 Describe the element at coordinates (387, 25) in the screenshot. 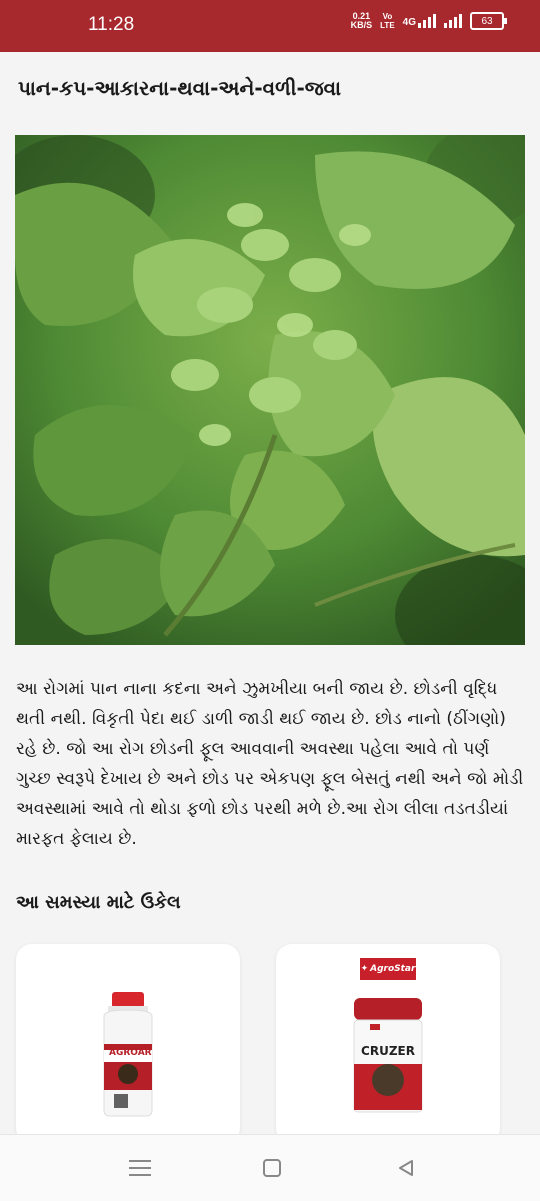

I see `volte-bottom: LTE` at that location.